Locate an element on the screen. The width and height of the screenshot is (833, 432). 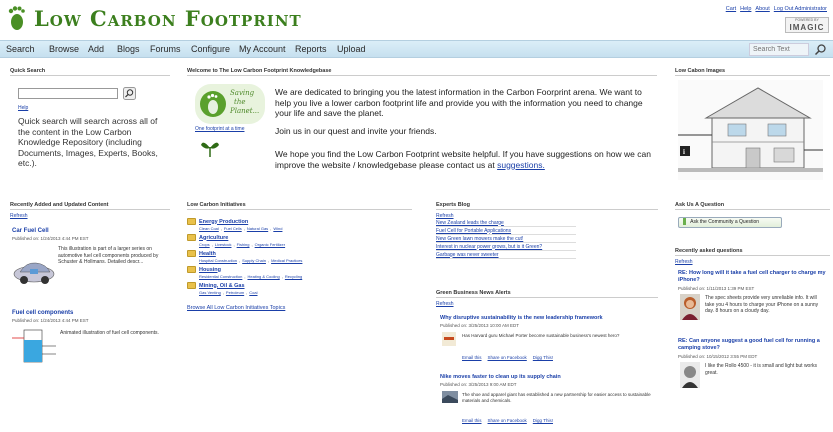
nav-browse: Browse is located at coordinates (64, 49).